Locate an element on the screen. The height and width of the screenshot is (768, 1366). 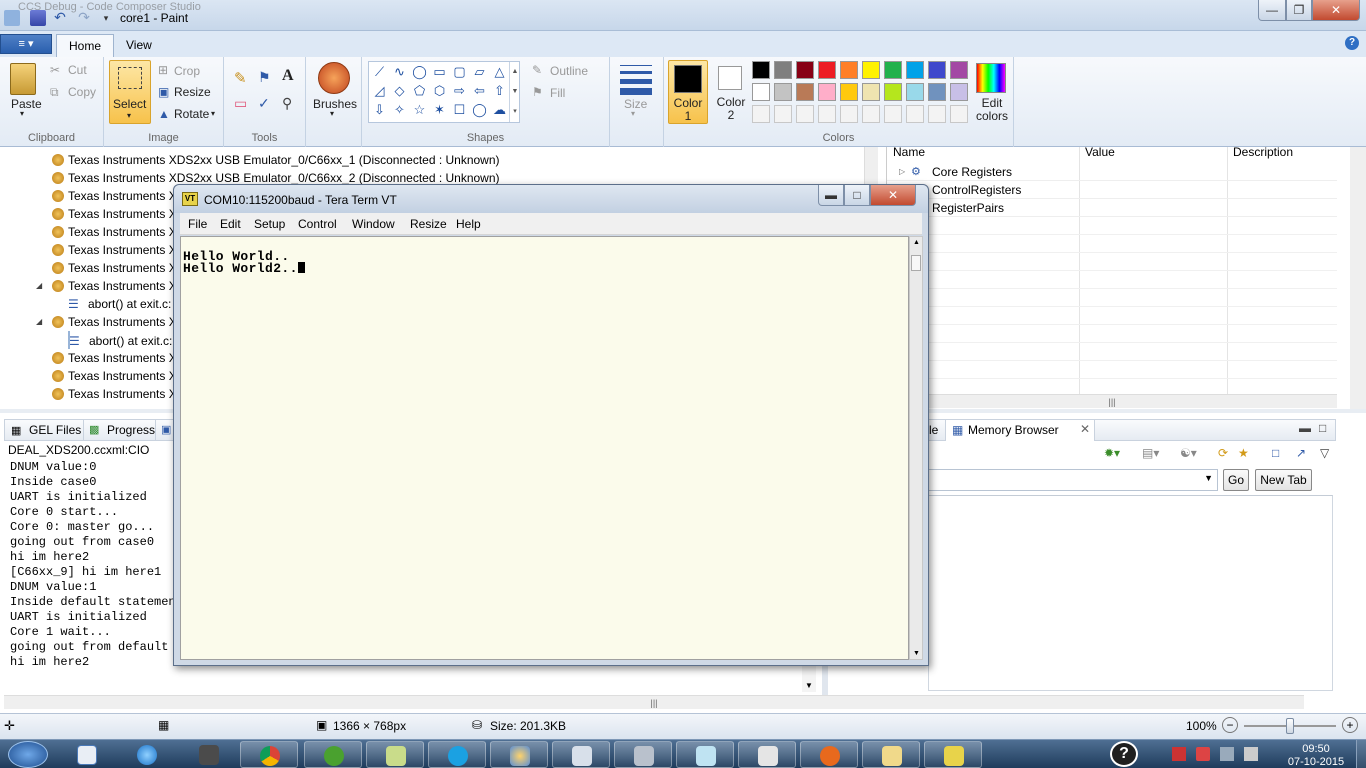
outline-button: Outline is located at coordinates (569, 71).